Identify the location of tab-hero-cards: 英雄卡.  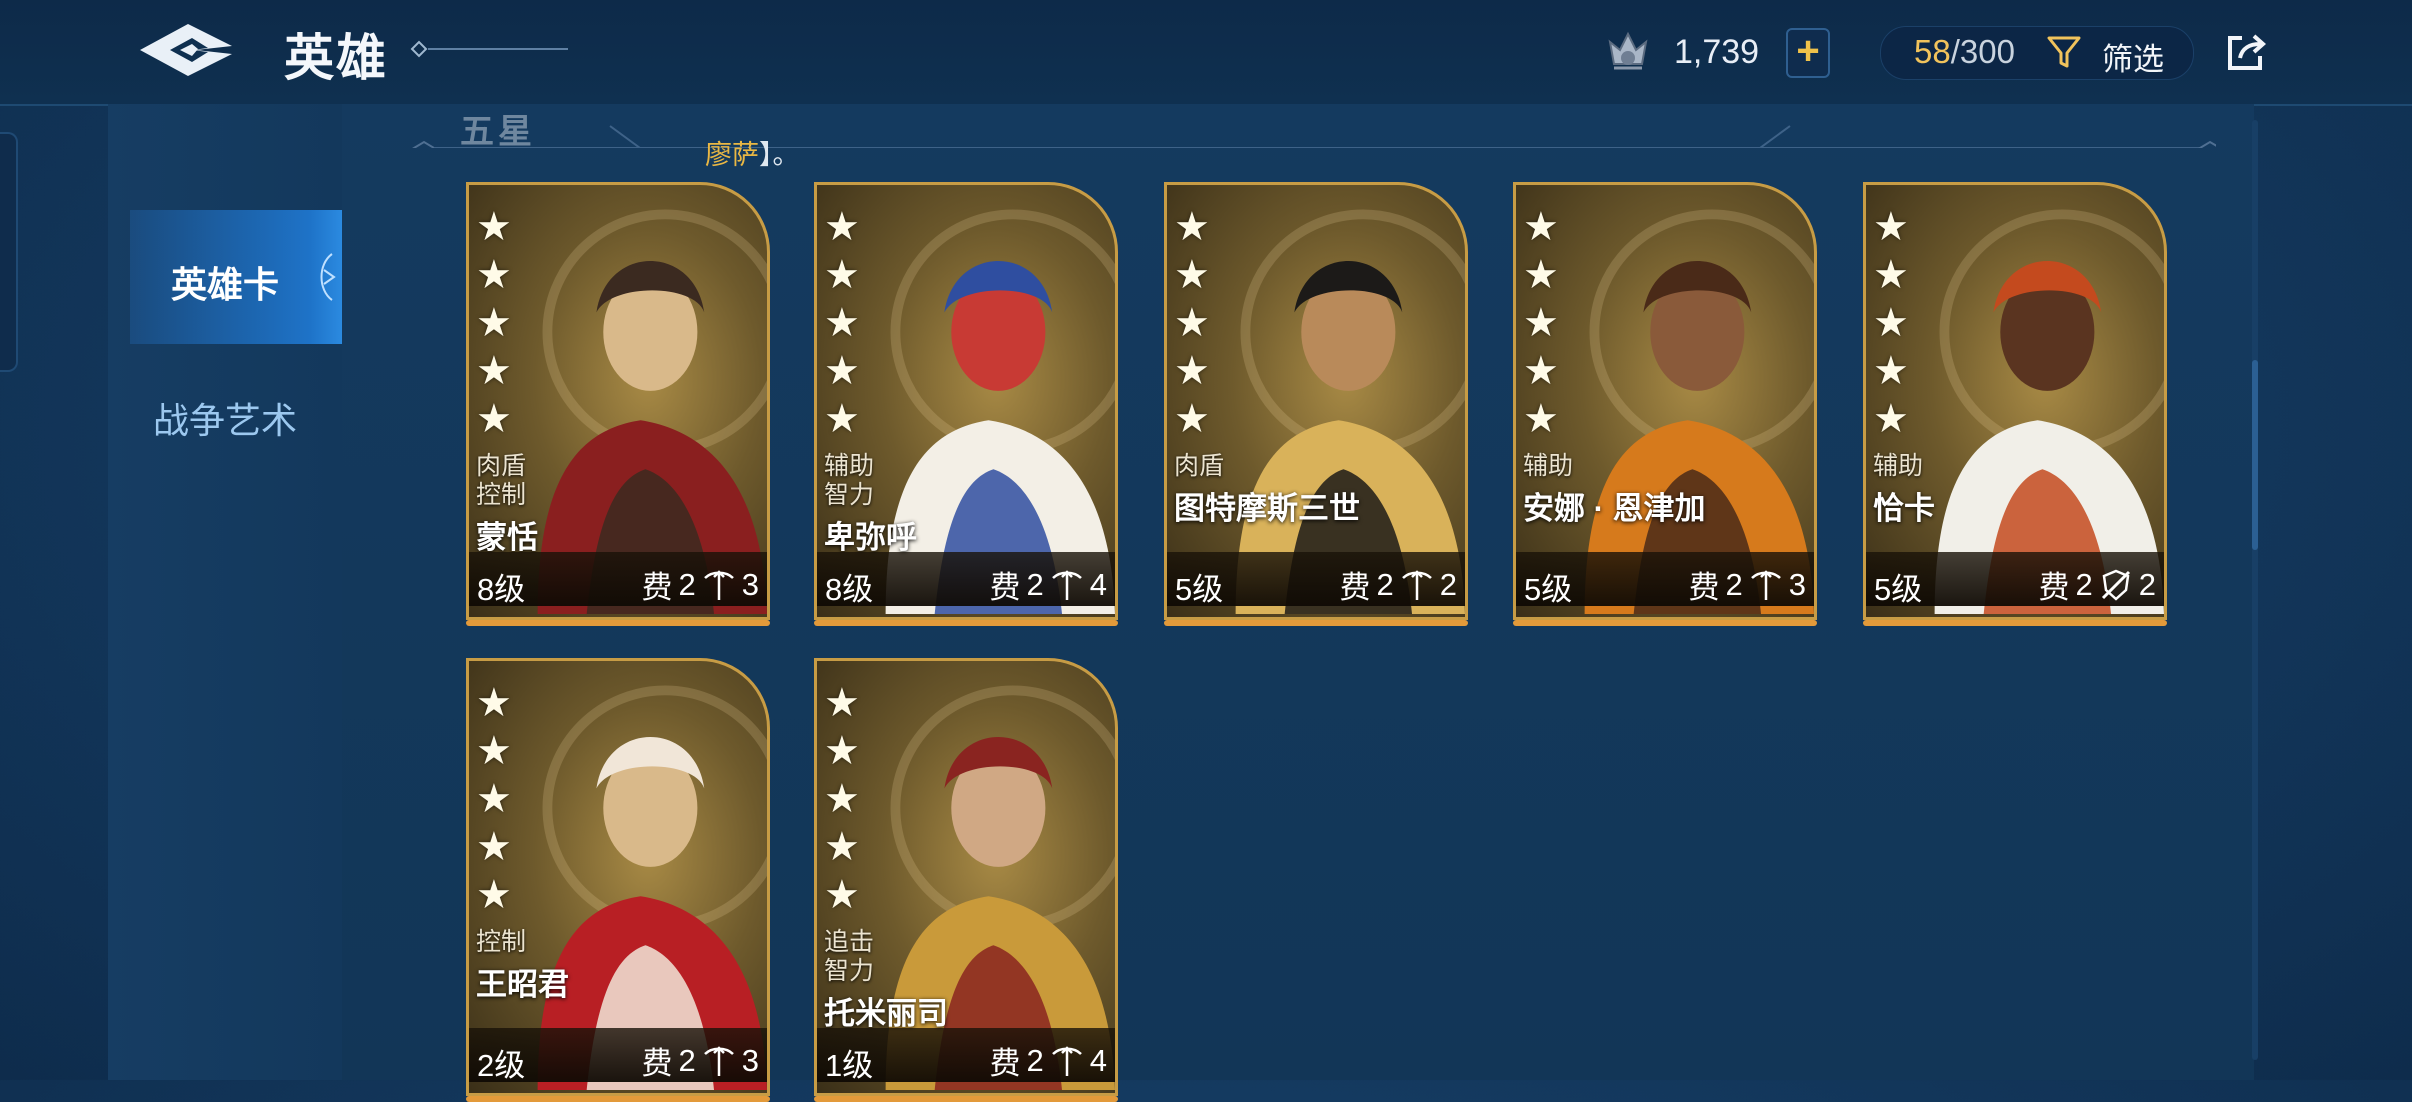
(238, 277).